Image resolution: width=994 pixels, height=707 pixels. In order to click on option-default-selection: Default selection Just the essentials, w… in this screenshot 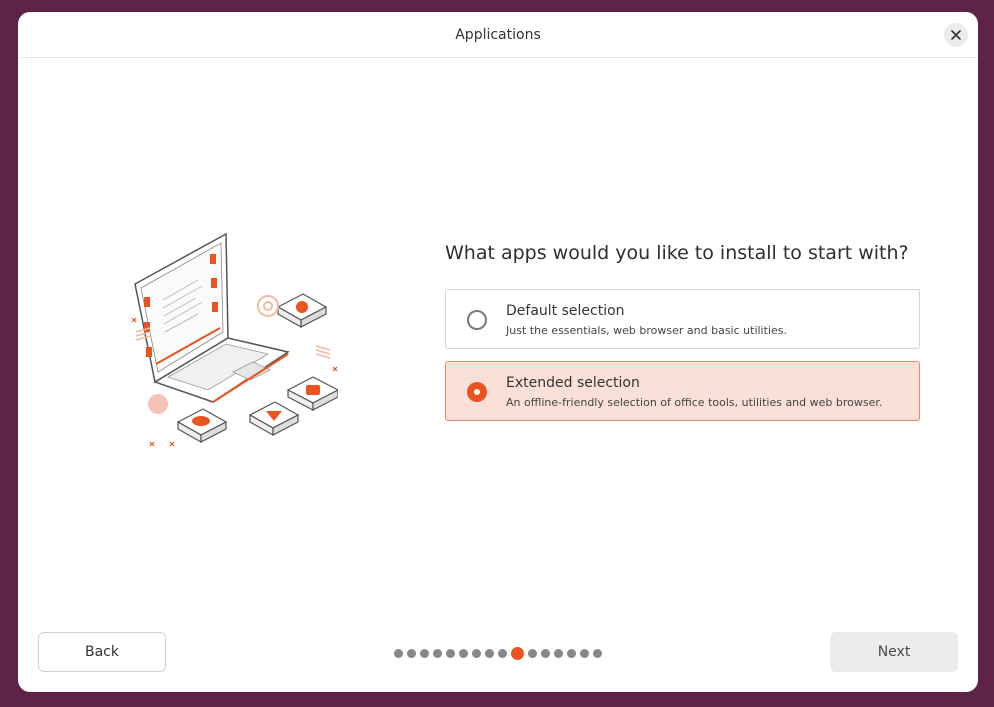, I will do `click(682, 319)`.